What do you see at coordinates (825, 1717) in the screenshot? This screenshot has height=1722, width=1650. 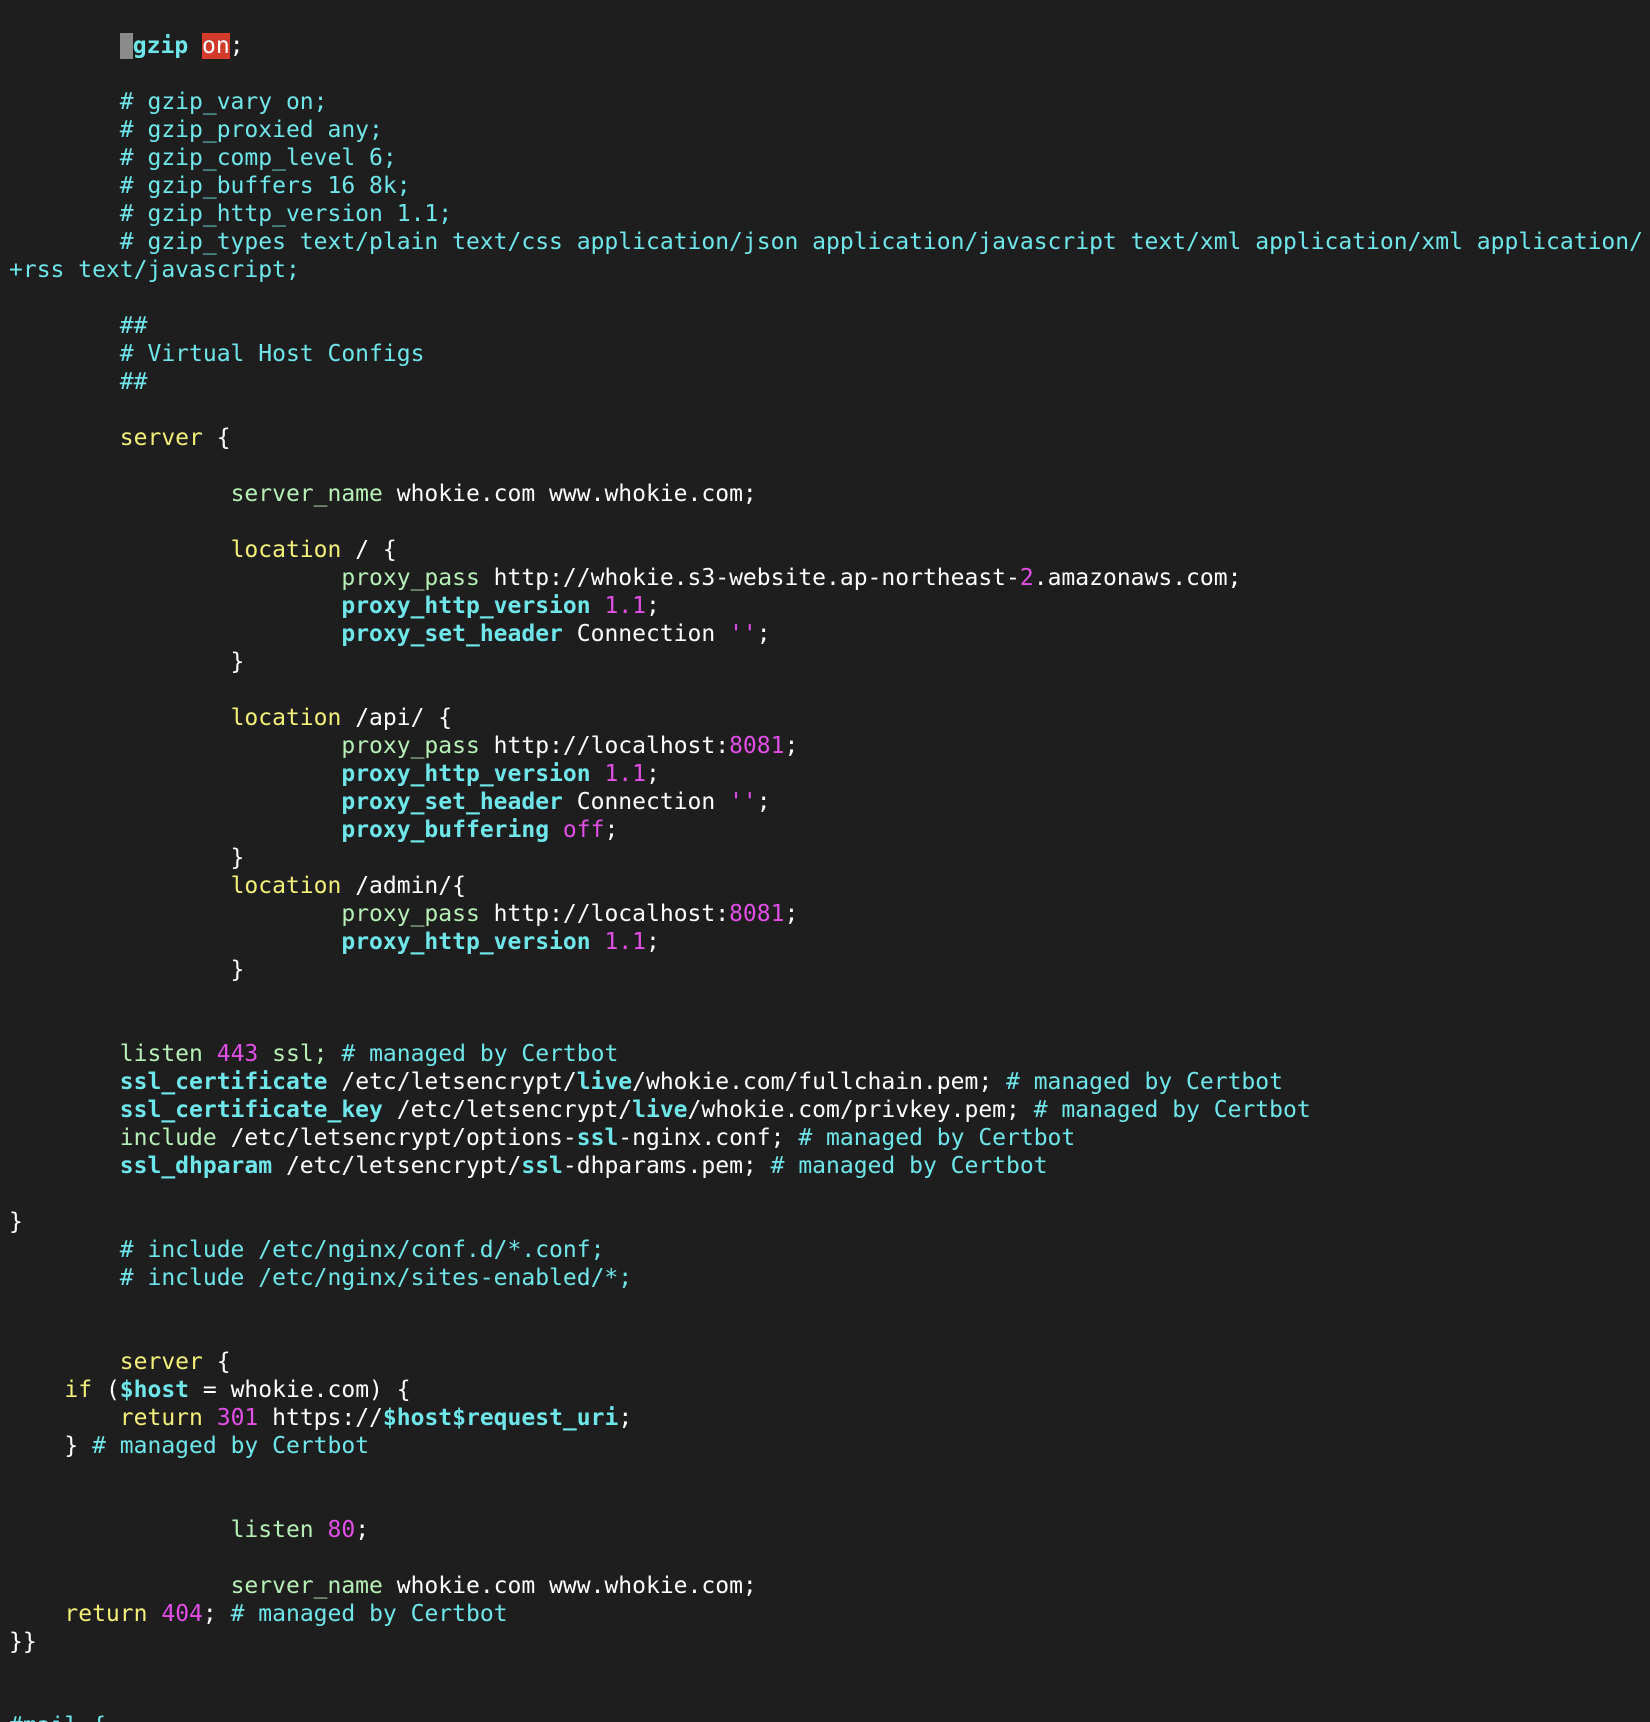 I see `code-line: #mail {` at bounding box center [825, 1717].